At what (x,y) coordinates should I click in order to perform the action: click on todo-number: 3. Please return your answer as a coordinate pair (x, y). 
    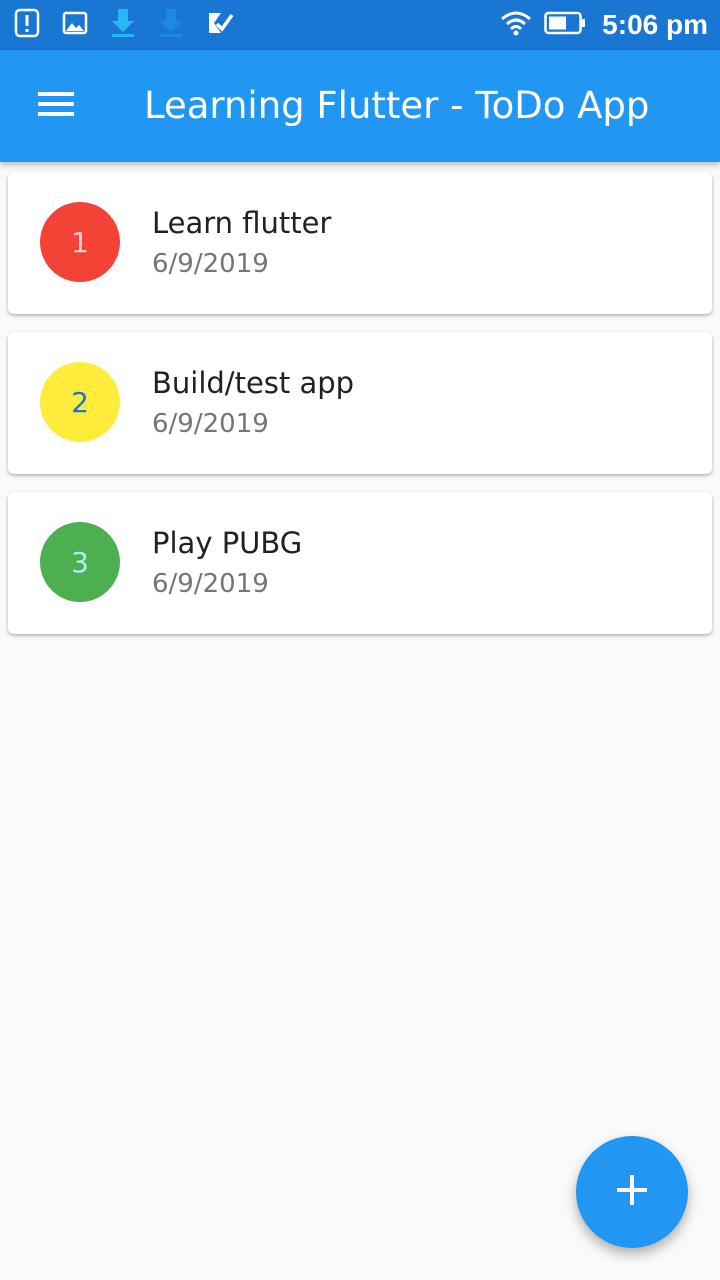
    Looking at the image, I should click on (80, 562).